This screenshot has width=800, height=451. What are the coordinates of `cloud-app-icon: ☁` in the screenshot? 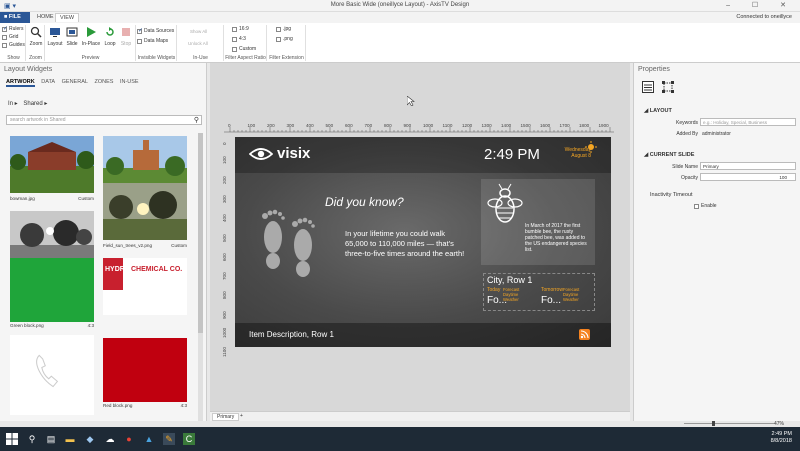 It's located at (110, 439).